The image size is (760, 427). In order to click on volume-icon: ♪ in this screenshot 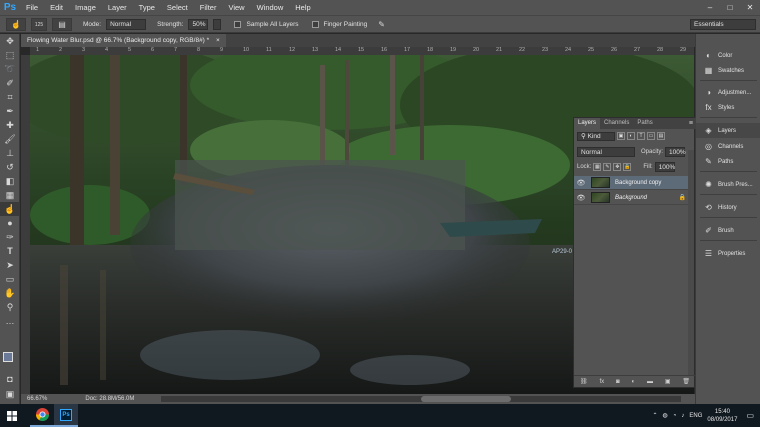, I will do `click(682, 416)`.